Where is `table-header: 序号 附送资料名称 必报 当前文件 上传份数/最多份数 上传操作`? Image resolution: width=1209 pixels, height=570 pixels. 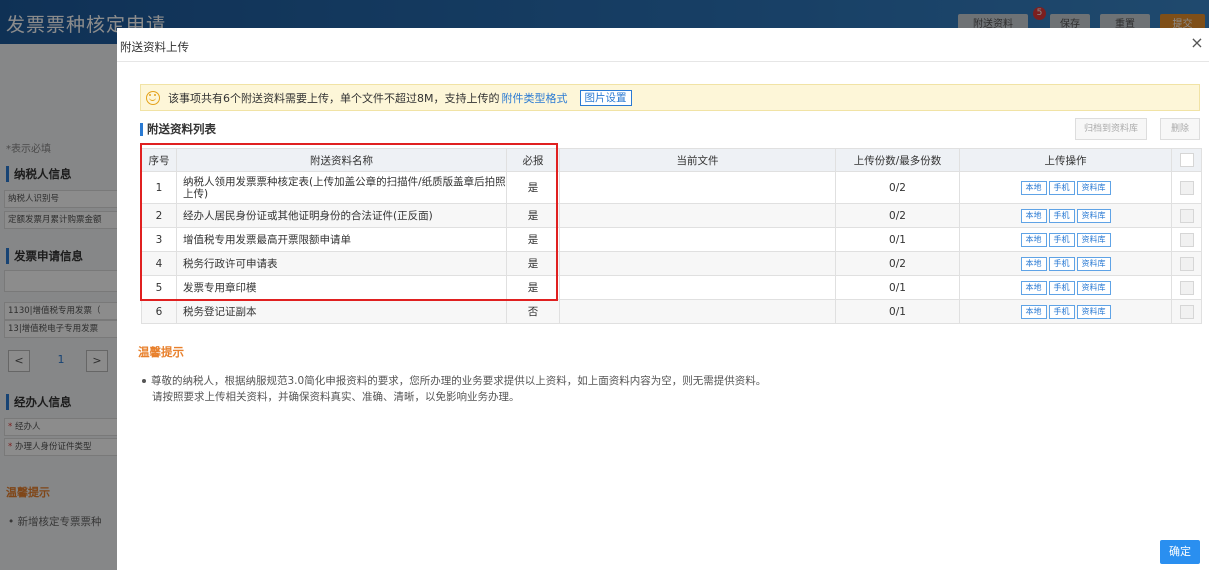 table-header: 序号 附送资料名称 必报 当前文件 上传份数/最多份数 上传操作 is located at coordinates (671, 160).